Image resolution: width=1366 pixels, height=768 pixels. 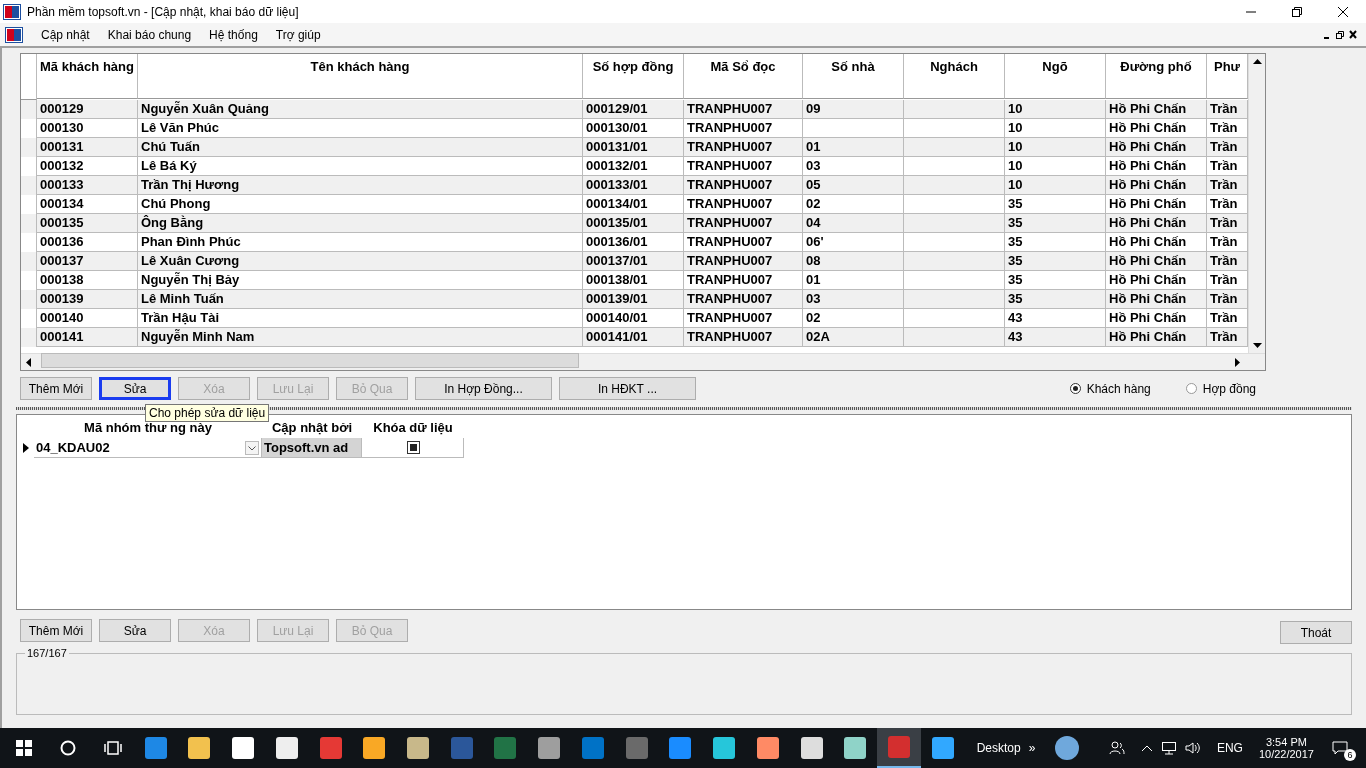 I want to click on table-cell: 000139/01, so click(x=633, y=299).